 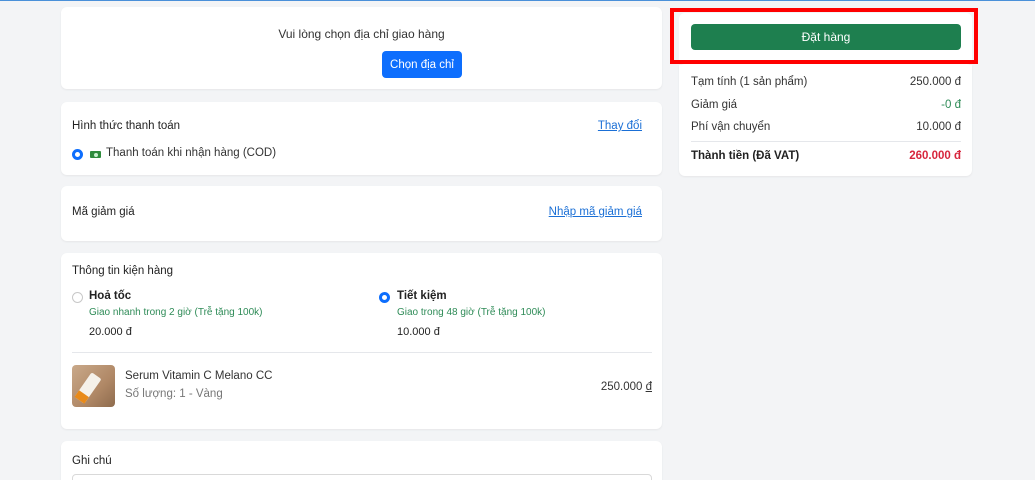 What do you see at coordinates (422, 296) in the screenshot?
I see `economy-shipping-name: Tiết kiệm` at bounding box center [422, 296].